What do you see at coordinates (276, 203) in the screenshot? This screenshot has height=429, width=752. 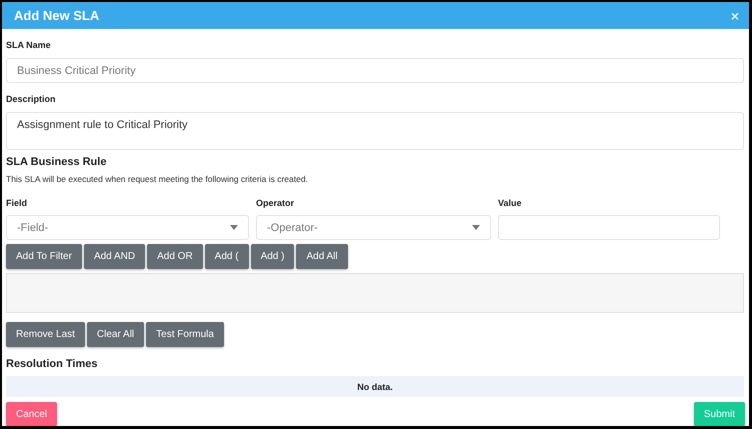 I see `field-label: Operator` at bounding box center [276, 203].